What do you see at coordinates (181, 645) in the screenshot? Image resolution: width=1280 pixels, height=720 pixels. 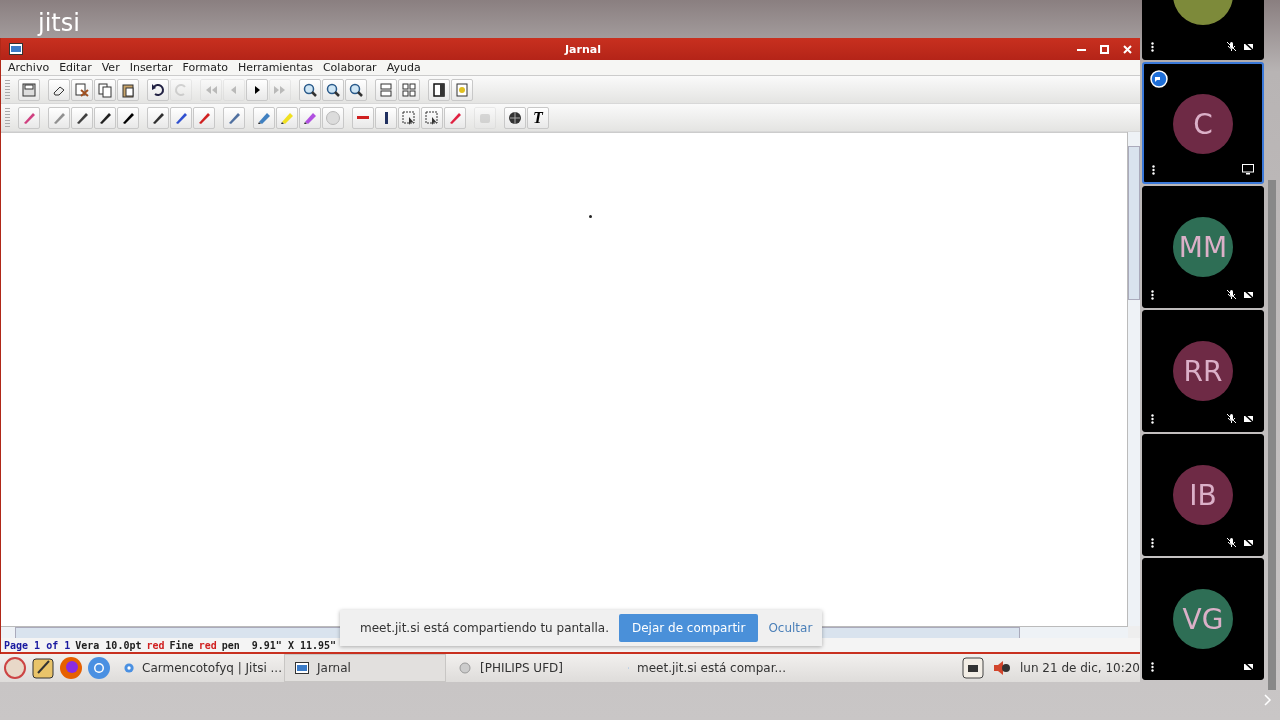 I see `status-text: Fine` at bounding box center [181, 645].